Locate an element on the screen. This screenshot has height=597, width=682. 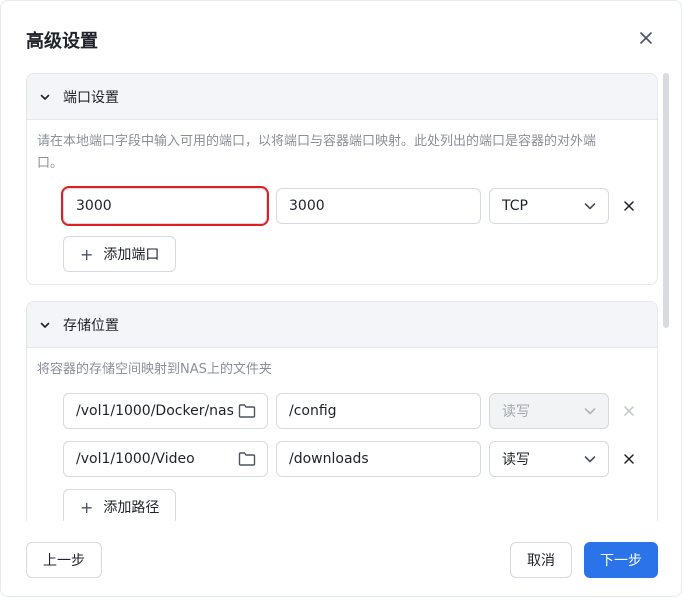
scrollbar is located at coordinates (666, 200).